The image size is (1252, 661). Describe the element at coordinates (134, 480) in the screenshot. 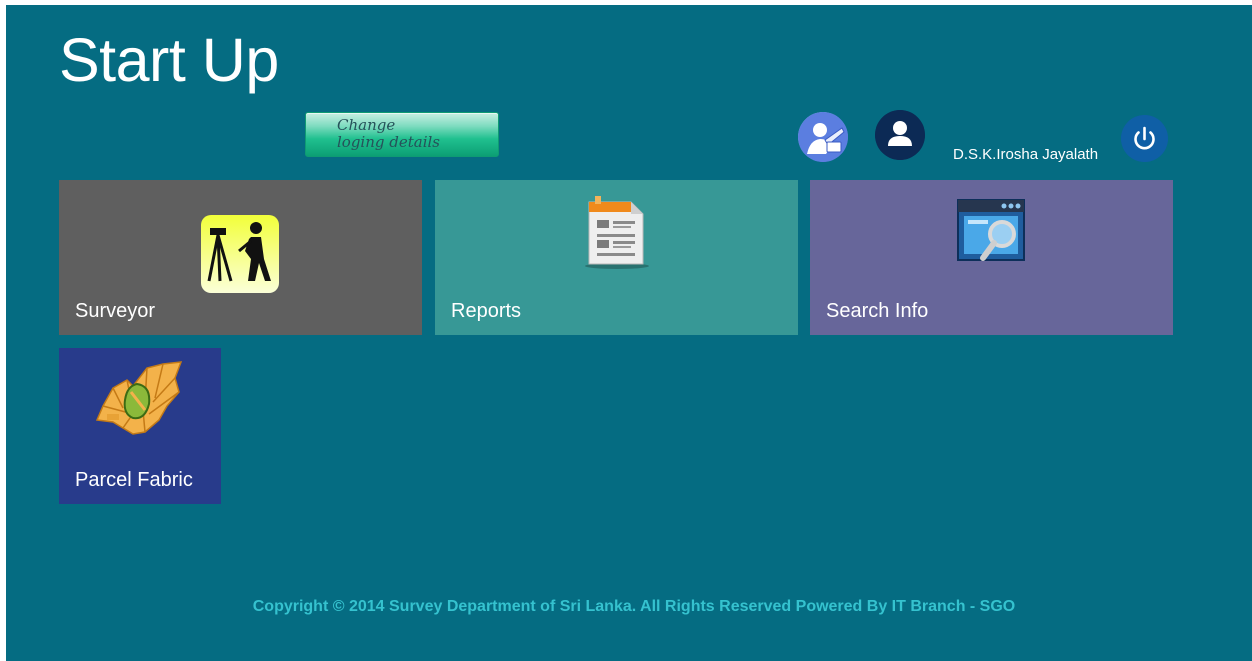

I see `tile-parcel-fabric-label: Parcel Fabric` at that location.